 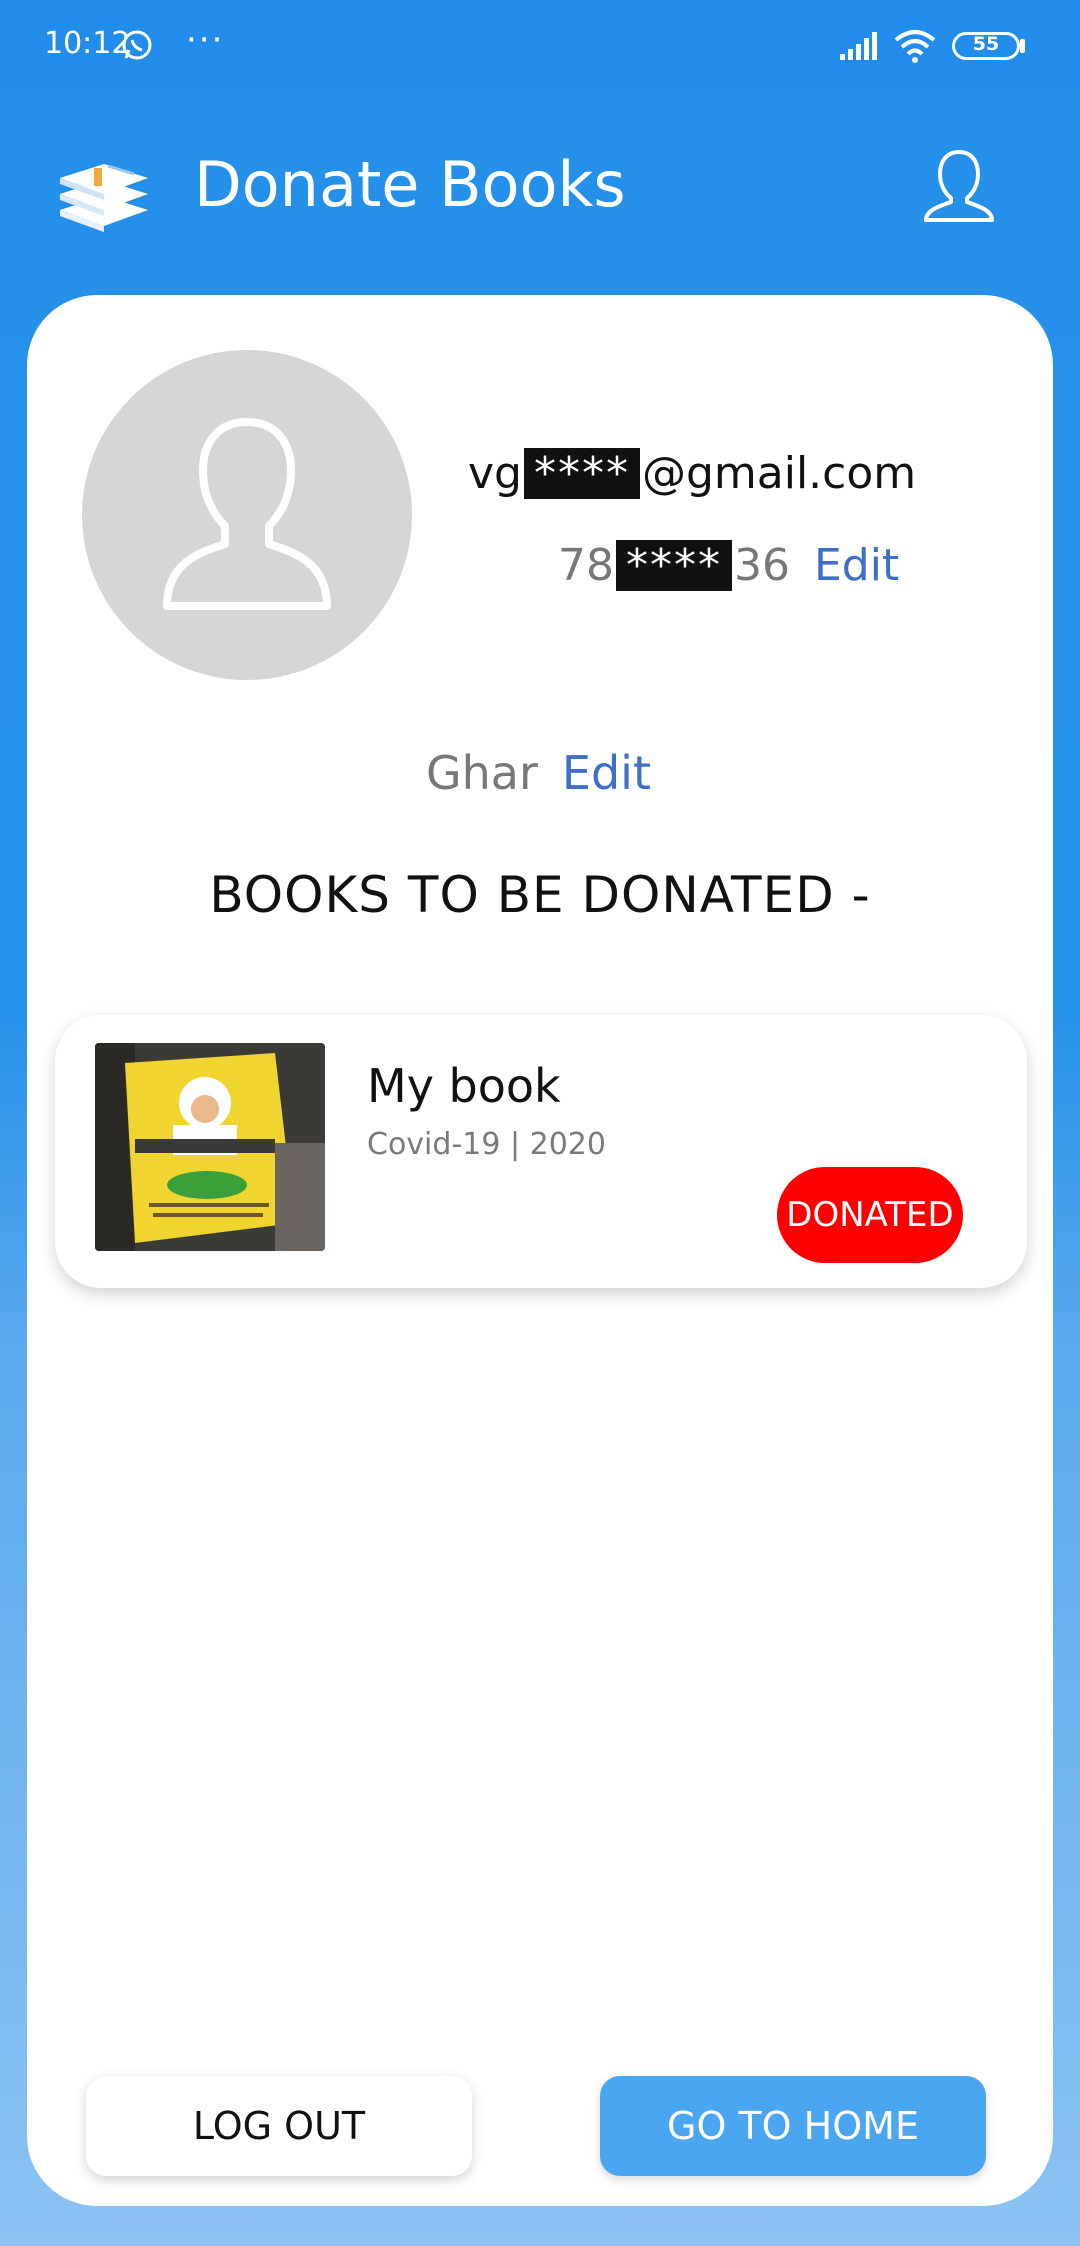 What do you see at coordinates (762, 565) in the screenshot?
I see `phone-suffix: 36` at bounding box center [762, 565].